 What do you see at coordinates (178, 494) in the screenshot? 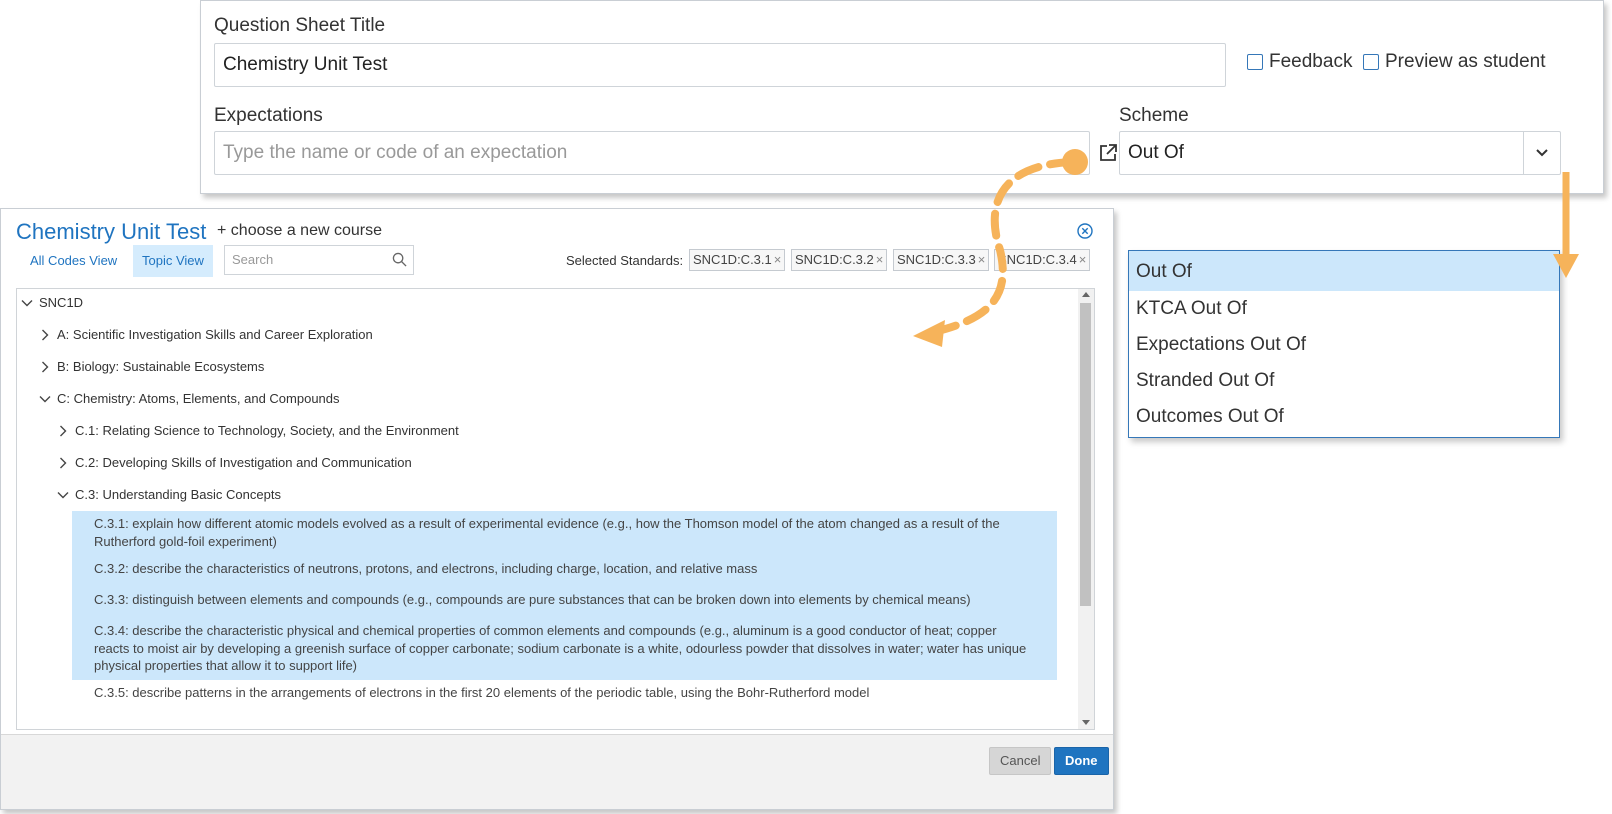
I see `substrand-label: C.3: Understanding Basic Concepts` at bounding box center [178, 494].